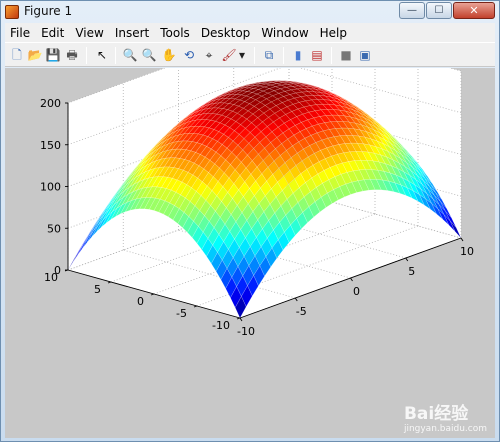  I want to click on window-title: Figure 1, so click(48, 11).